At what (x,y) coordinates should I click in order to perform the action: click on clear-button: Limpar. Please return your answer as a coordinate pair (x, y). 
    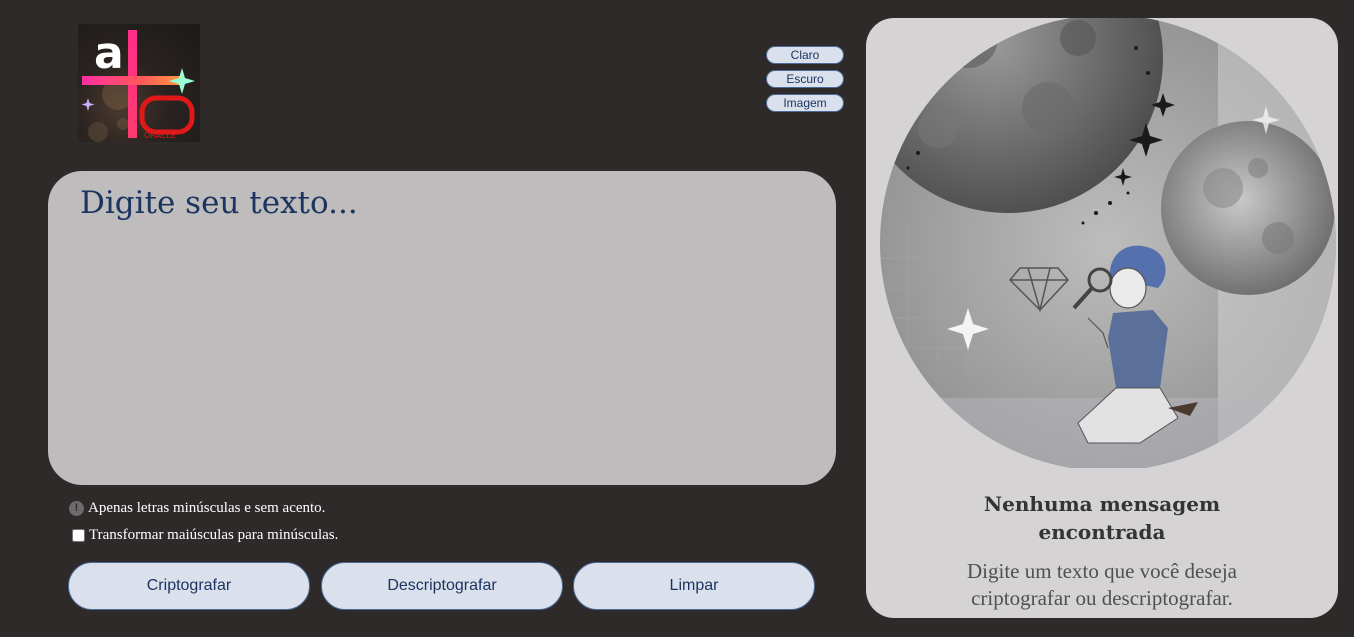
    Looking at the image, I should click on (694, 586).